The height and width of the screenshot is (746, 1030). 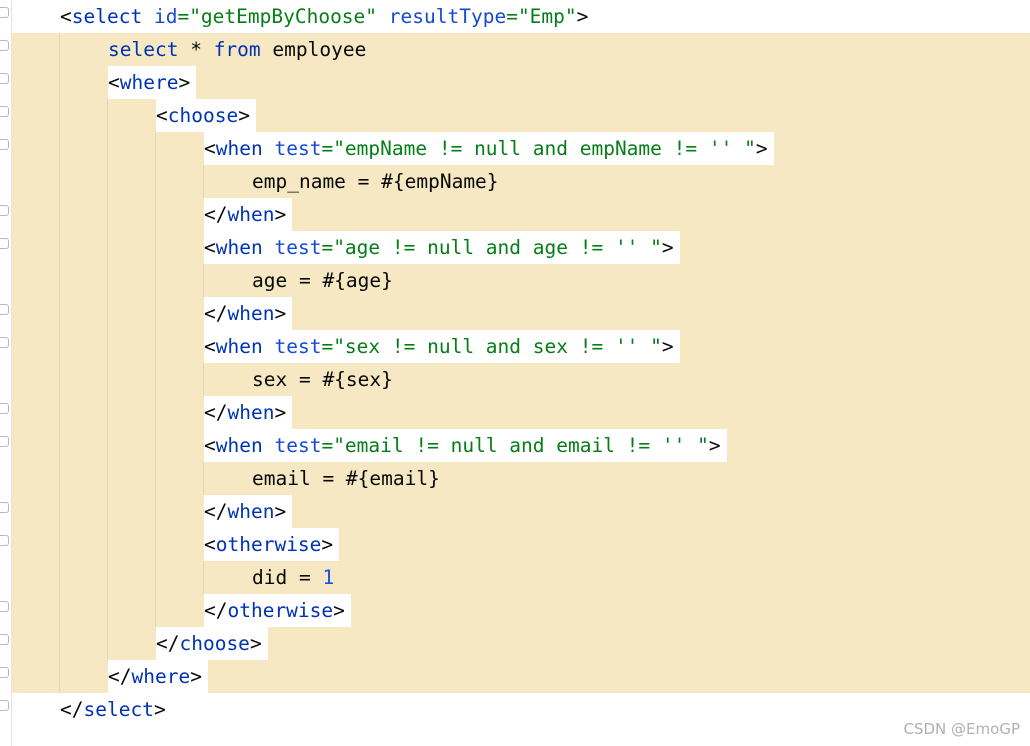 I want to click on sql-text: *, so click(x=196, y=49).